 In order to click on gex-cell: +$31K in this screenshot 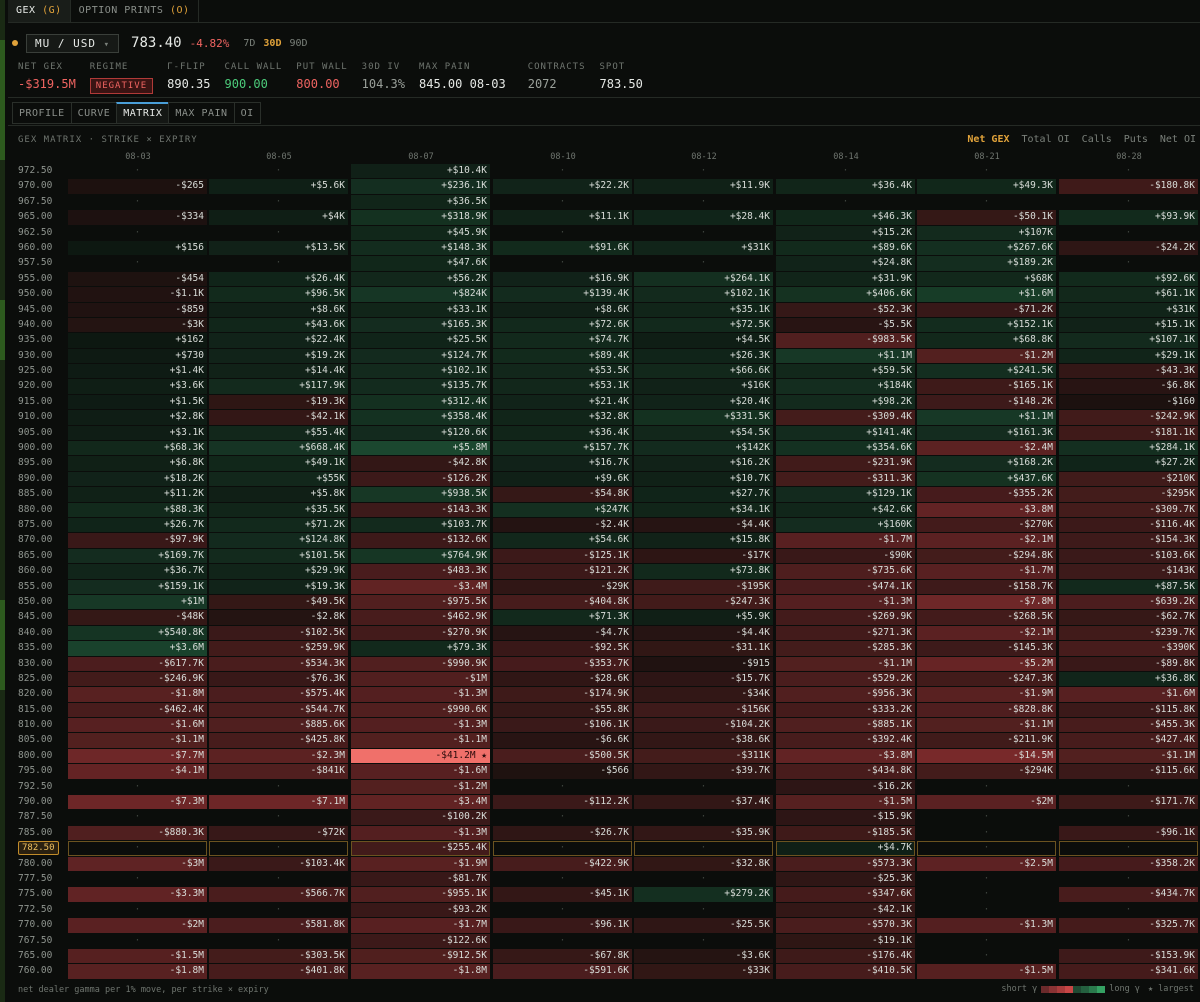, I will do `click(703, 248)`.